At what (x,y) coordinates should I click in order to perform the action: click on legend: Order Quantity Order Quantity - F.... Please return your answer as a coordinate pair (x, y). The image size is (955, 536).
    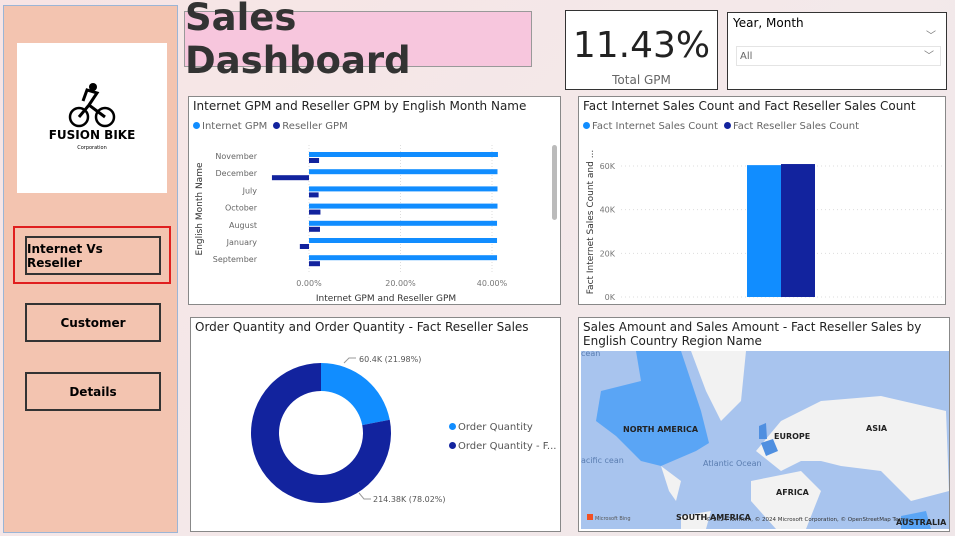
    Looking at the image, I should click on (502, 437).